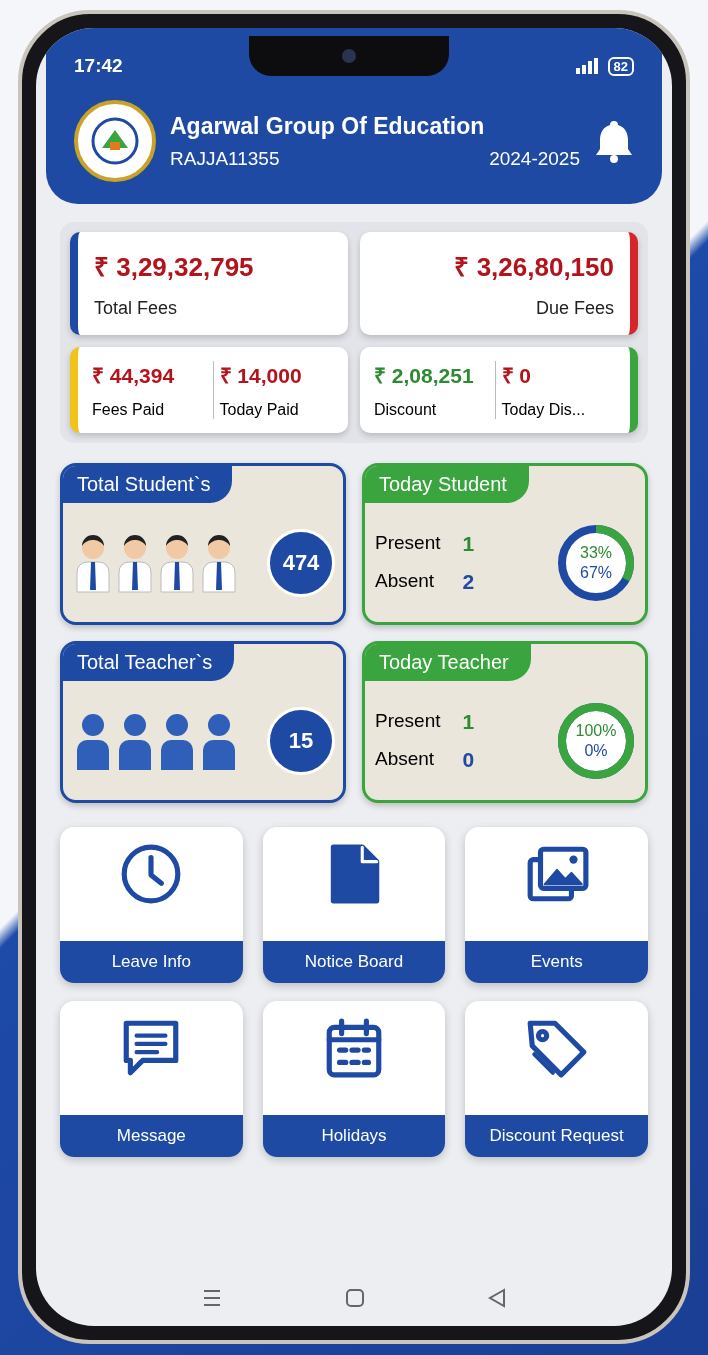 The width and height of the screenshot is (708, 1355). Describe the element at coordinates (596, 730) in the screenshot. I see `present-percent: 100%` at that location.